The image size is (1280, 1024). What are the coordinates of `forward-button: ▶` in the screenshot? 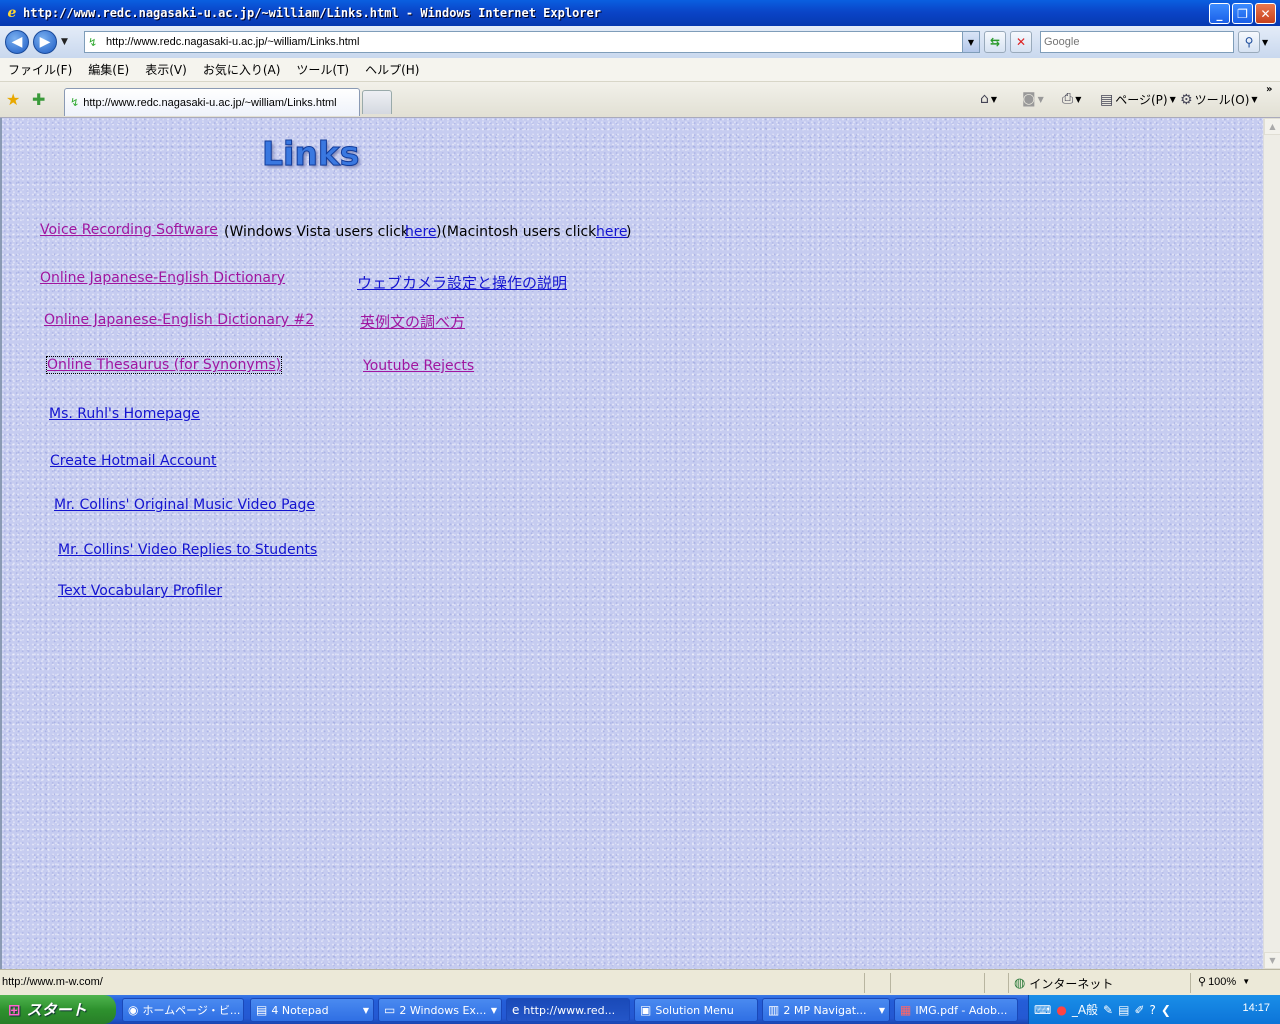 It's located at (45, 42).